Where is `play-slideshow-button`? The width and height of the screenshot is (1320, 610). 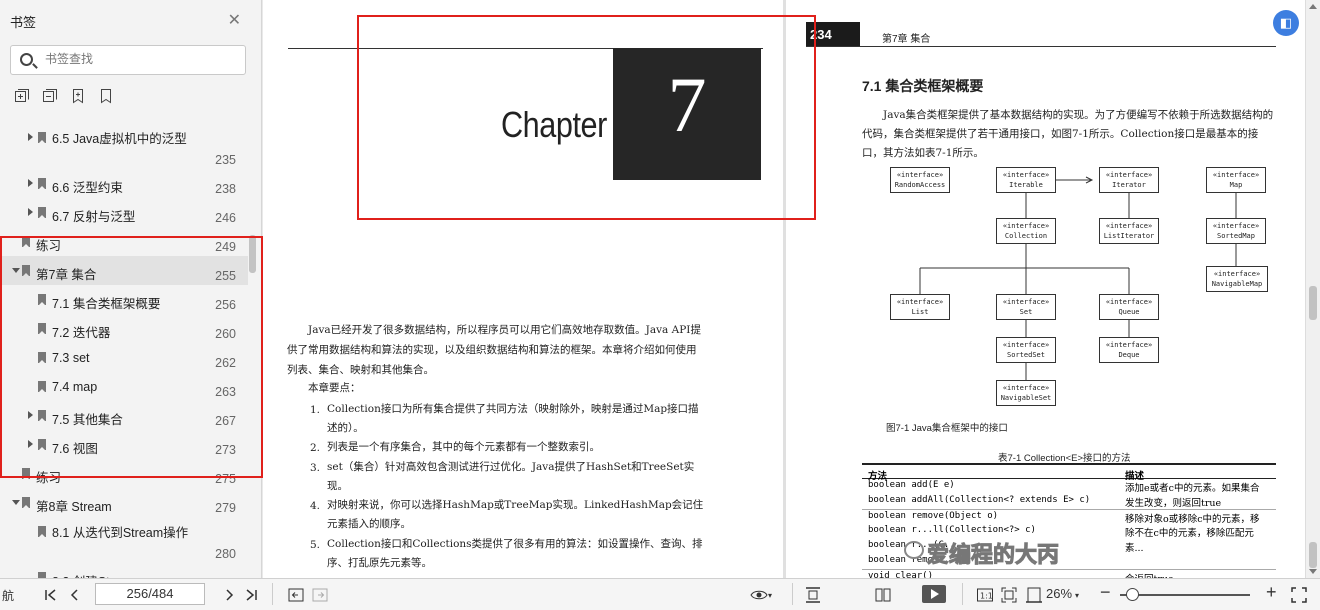
play-slideshow-button is located at coordinates (934, 594).